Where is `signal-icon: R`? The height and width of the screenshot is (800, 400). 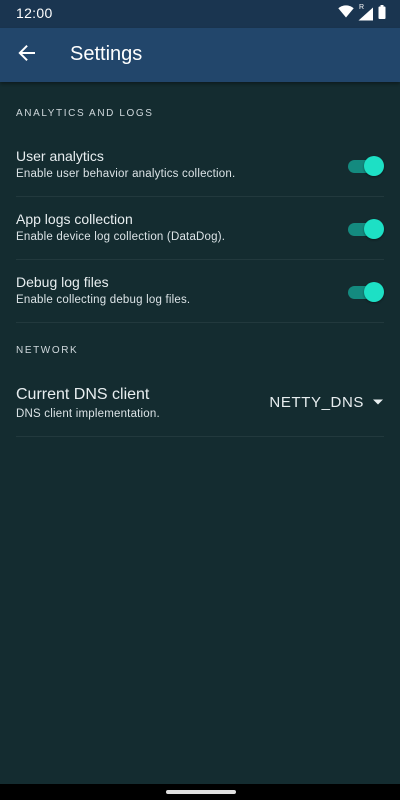
signal-icon: R is located at coordinates (366, 12).